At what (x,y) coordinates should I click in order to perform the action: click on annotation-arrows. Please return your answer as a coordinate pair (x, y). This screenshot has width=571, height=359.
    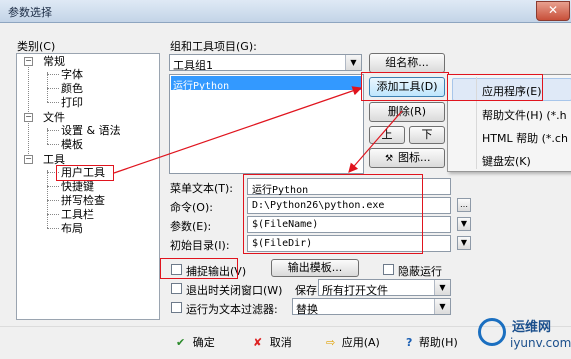
    Looking at the image, I should click on (258, 130).